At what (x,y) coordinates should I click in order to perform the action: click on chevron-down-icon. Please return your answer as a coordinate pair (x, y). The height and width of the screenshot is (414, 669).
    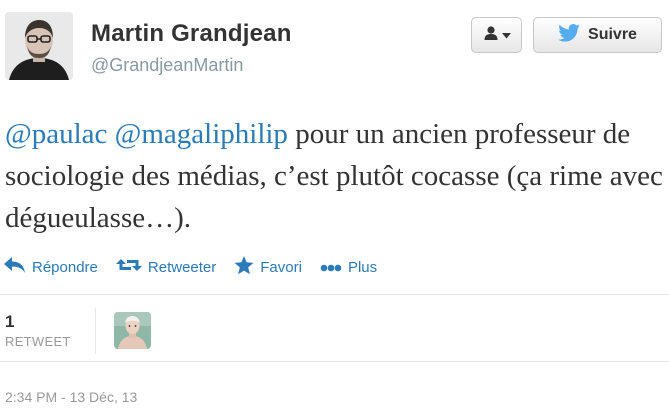
    Looking at the image, I should click on (506, 35).